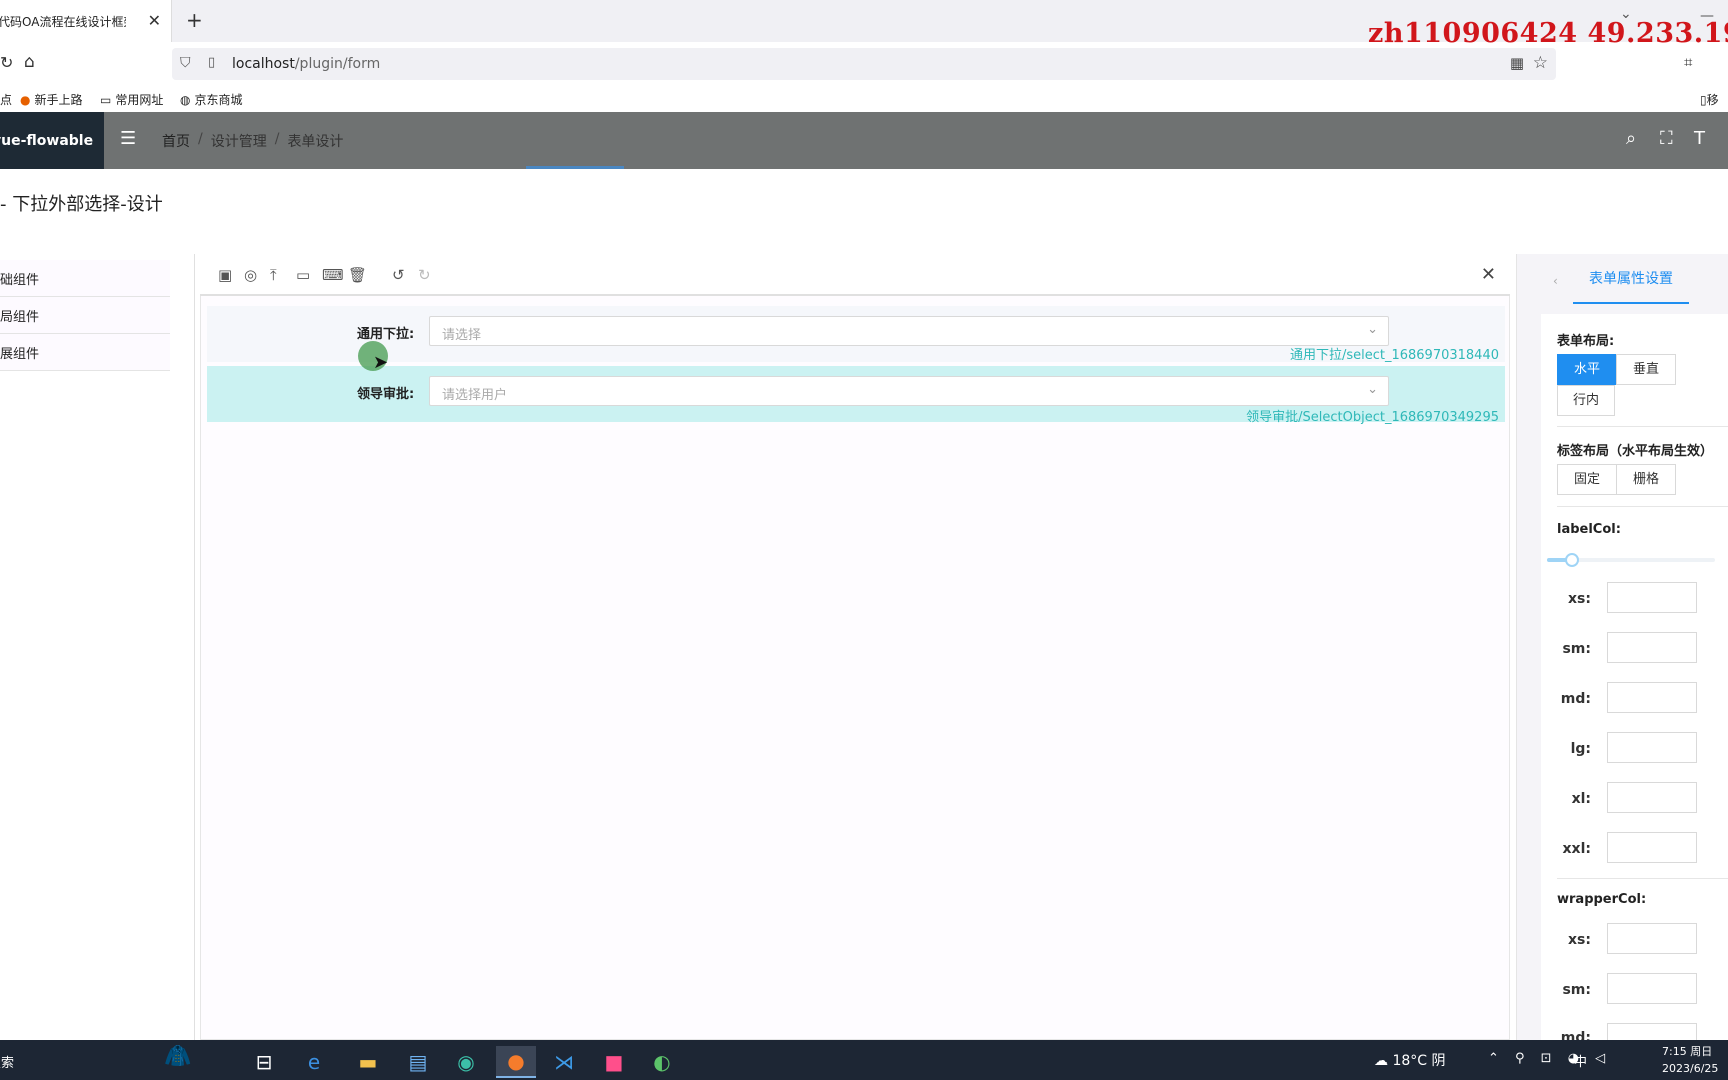 Image resolution: width=1728 pixels, height=1080 pixels. Describe the element at coordinates (333, 275) in the screenshot. I see `code-icon: ⌨` at that location.